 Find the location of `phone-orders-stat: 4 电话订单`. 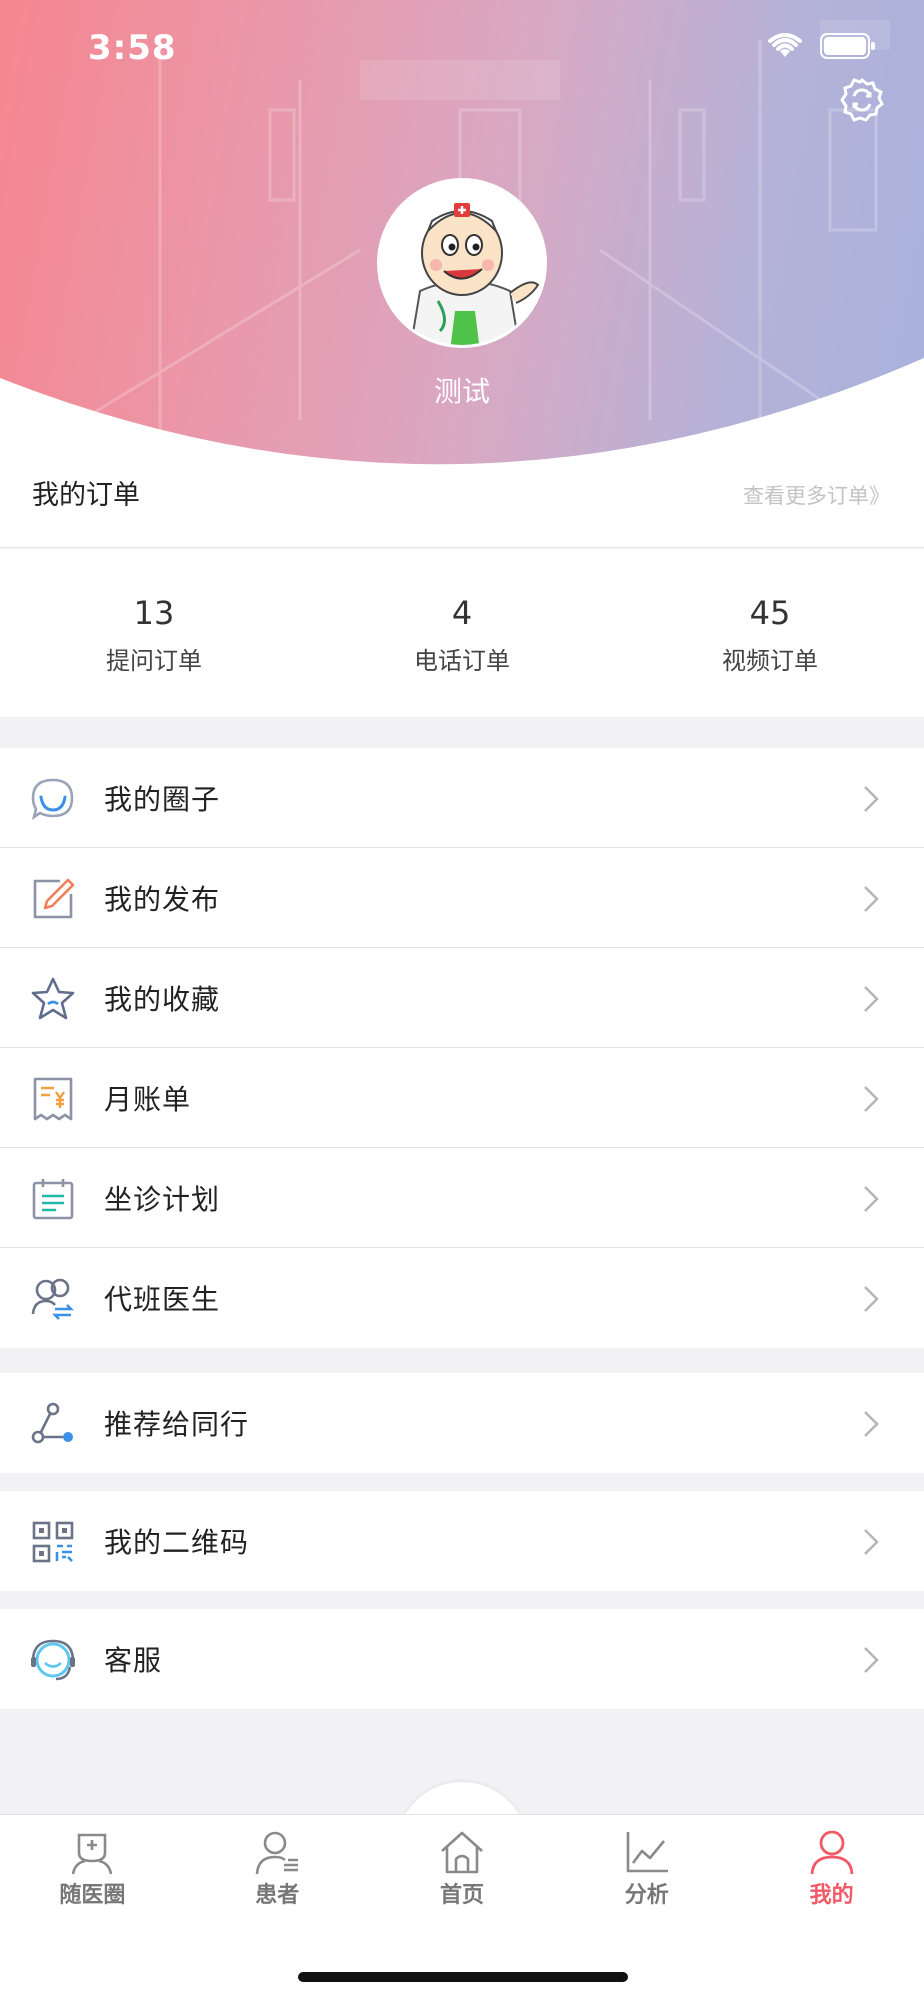

phone-orders-stat: 4 电话订单 is located at coordinates (462, 633).